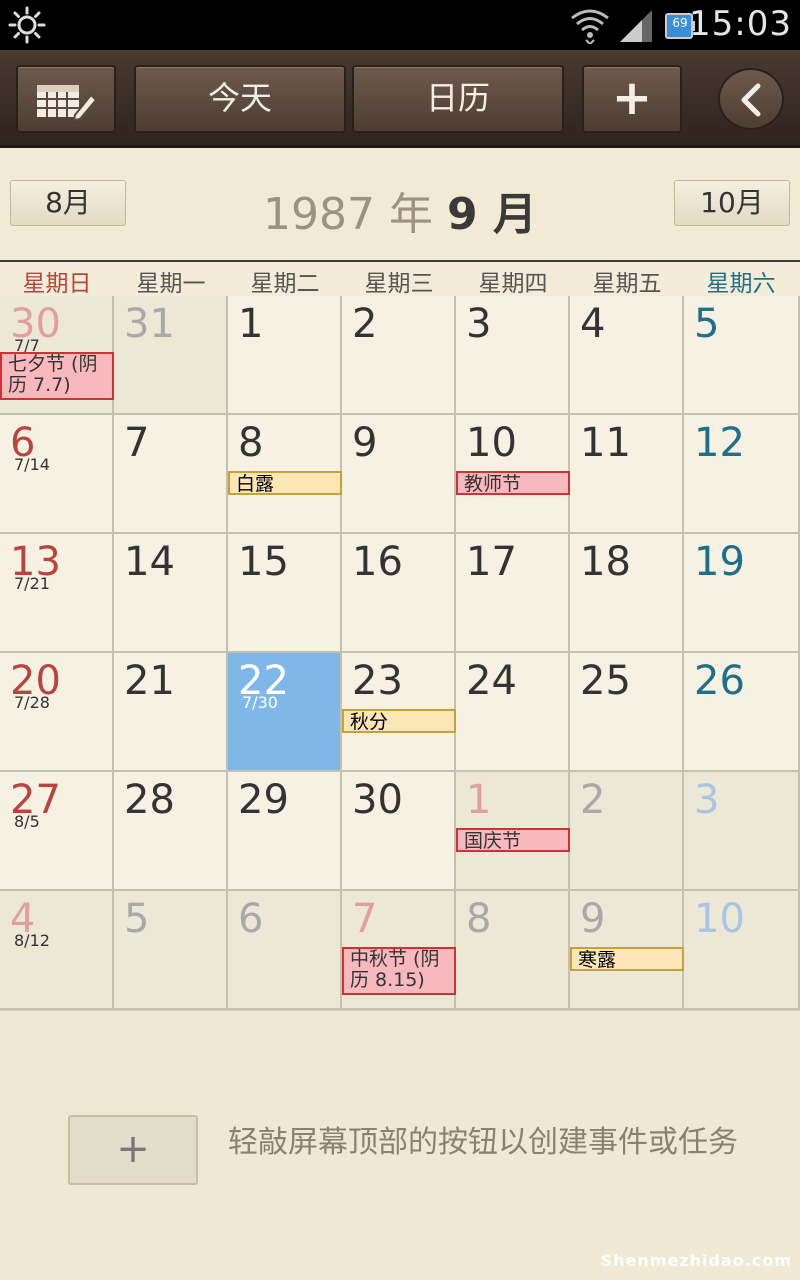  Describe the element at coordinates (171, 593) in the screenshot. I see `day-cell: 14` at that location.